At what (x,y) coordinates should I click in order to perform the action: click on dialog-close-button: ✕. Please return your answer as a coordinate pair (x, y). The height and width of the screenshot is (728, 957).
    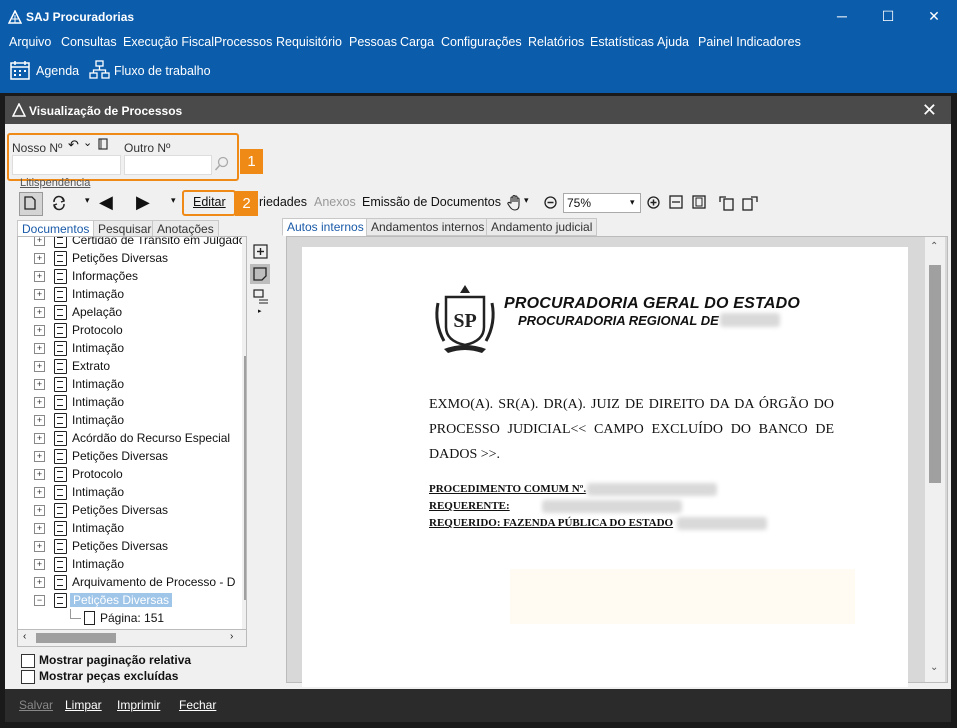
    Looking at the image, I should click on (929, 110).